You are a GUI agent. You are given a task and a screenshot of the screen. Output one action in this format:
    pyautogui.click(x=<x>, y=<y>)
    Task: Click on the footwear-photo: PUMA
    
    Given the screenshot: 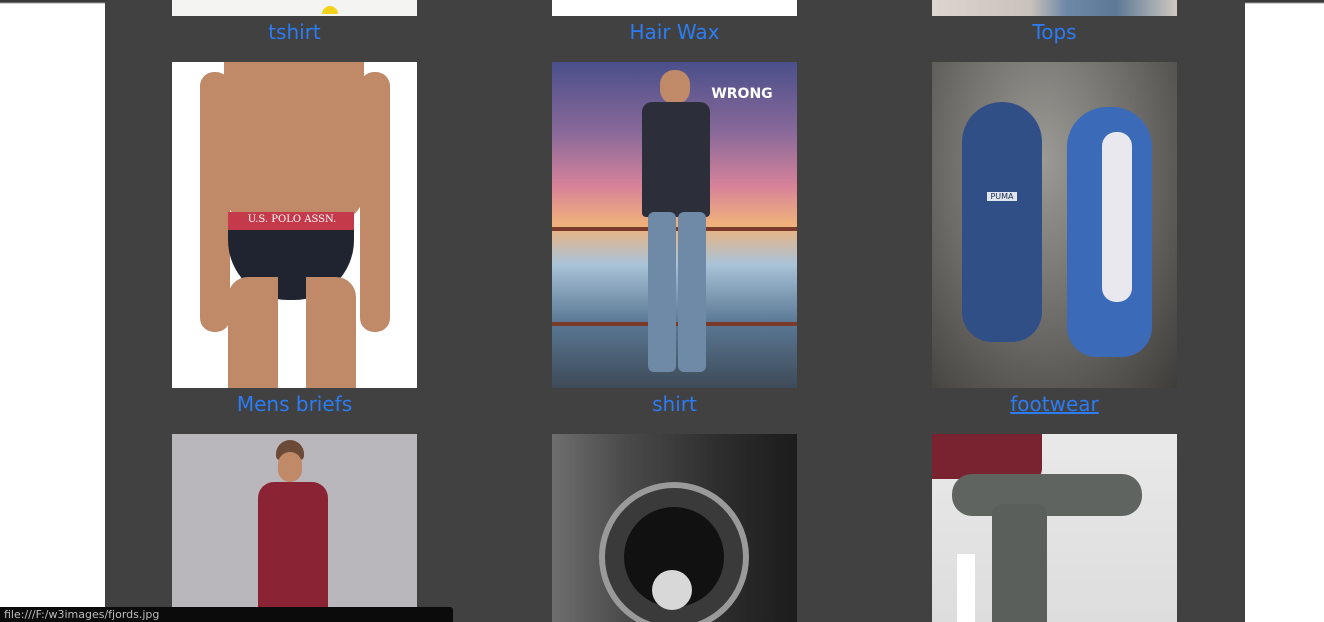 What is the action you would take?
    pyautogui.click(x=1054, y=225)
    